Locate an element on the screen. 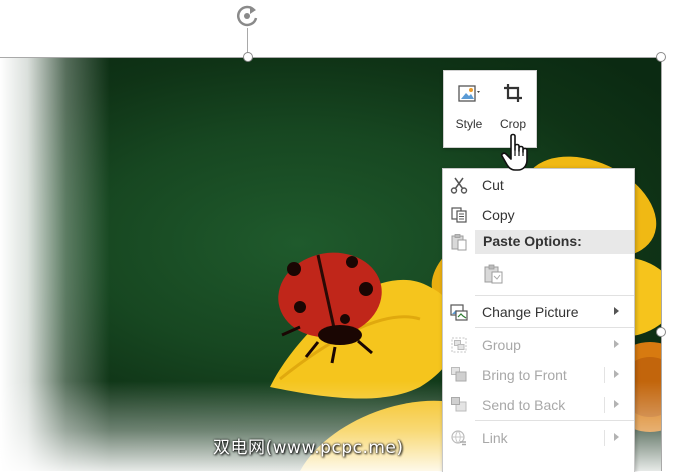 The width and height of the screenshot is (678, 472). paste-keep-formatting-icon is located at coordinates (494, 274).